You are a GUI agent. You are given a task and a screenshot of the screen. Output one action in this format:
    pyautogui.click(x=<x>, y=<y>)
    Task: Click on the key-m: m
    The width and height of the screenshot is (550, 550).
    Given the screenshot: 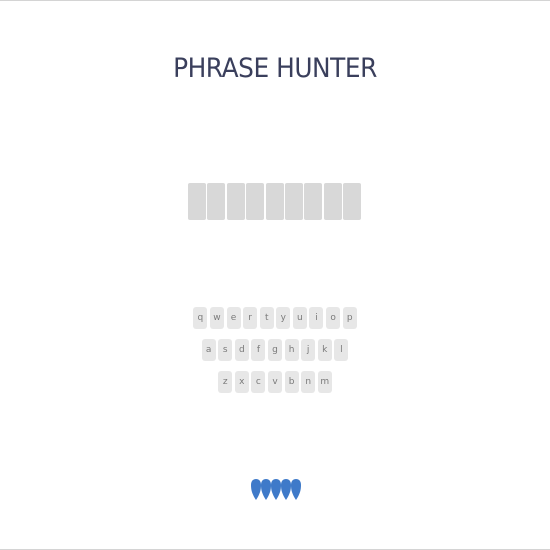 What is the action you would take?
    pyautogui.click(x=324, y=382)
    